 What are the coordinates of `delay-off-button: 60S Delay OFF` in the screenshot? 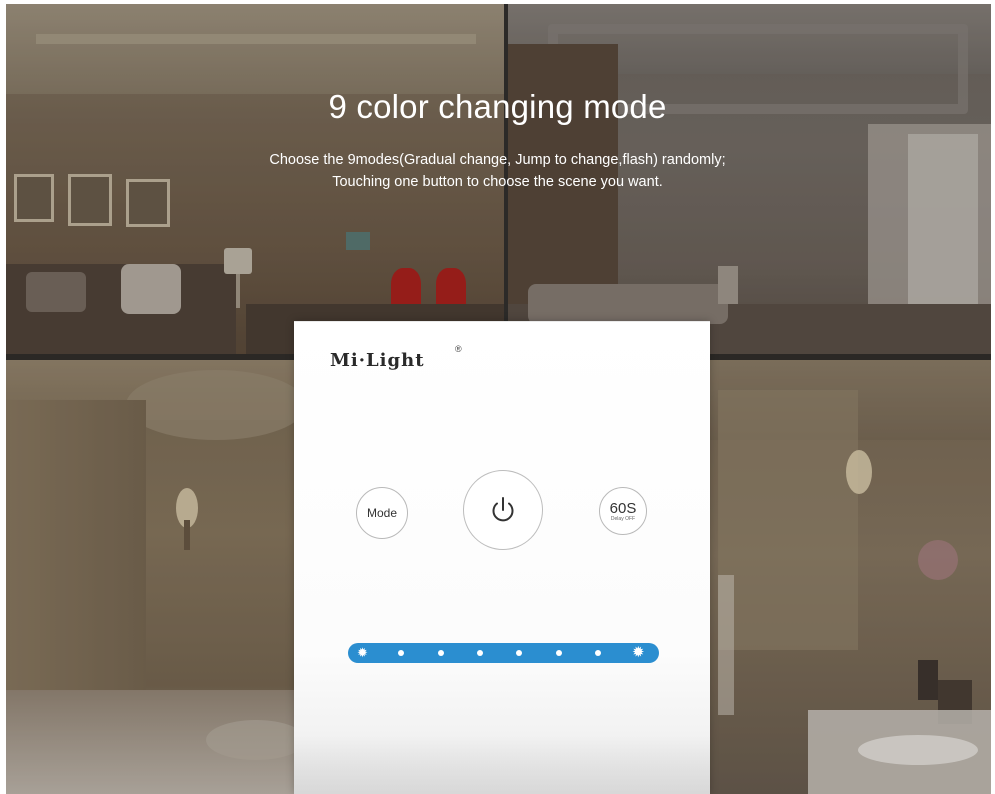 It's located at (623, 511).